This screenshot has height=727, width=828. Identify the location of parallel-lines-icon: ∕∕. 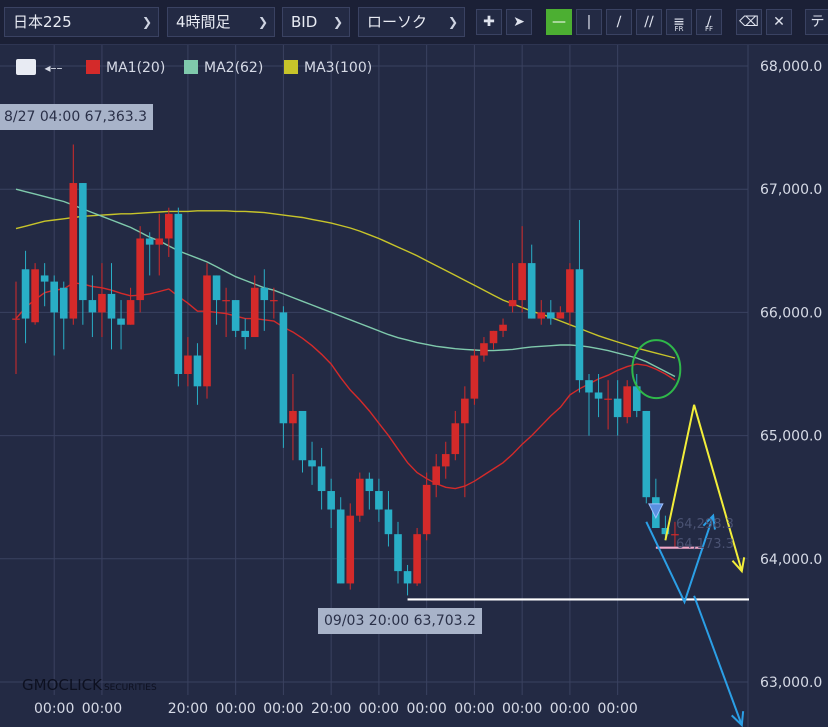
(649, 22).